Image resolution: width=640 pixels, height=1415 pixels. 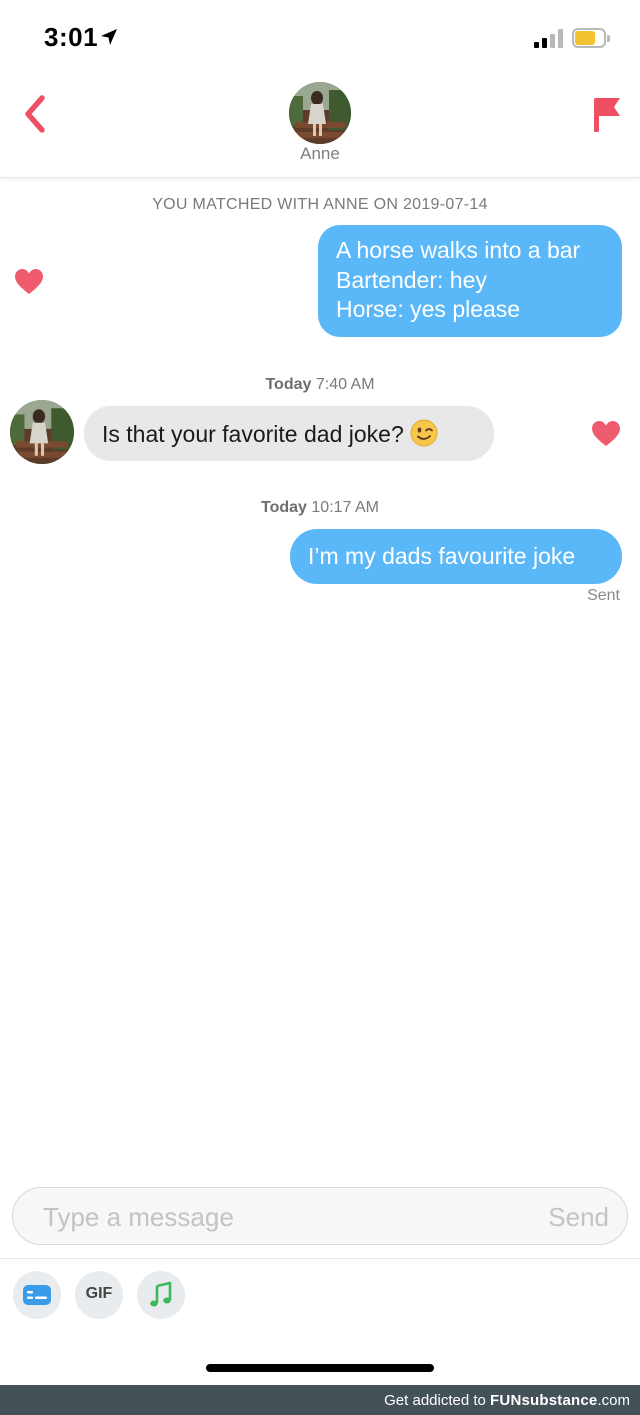 I want to click on location-arrow-icon, so click(x=109, y=37).